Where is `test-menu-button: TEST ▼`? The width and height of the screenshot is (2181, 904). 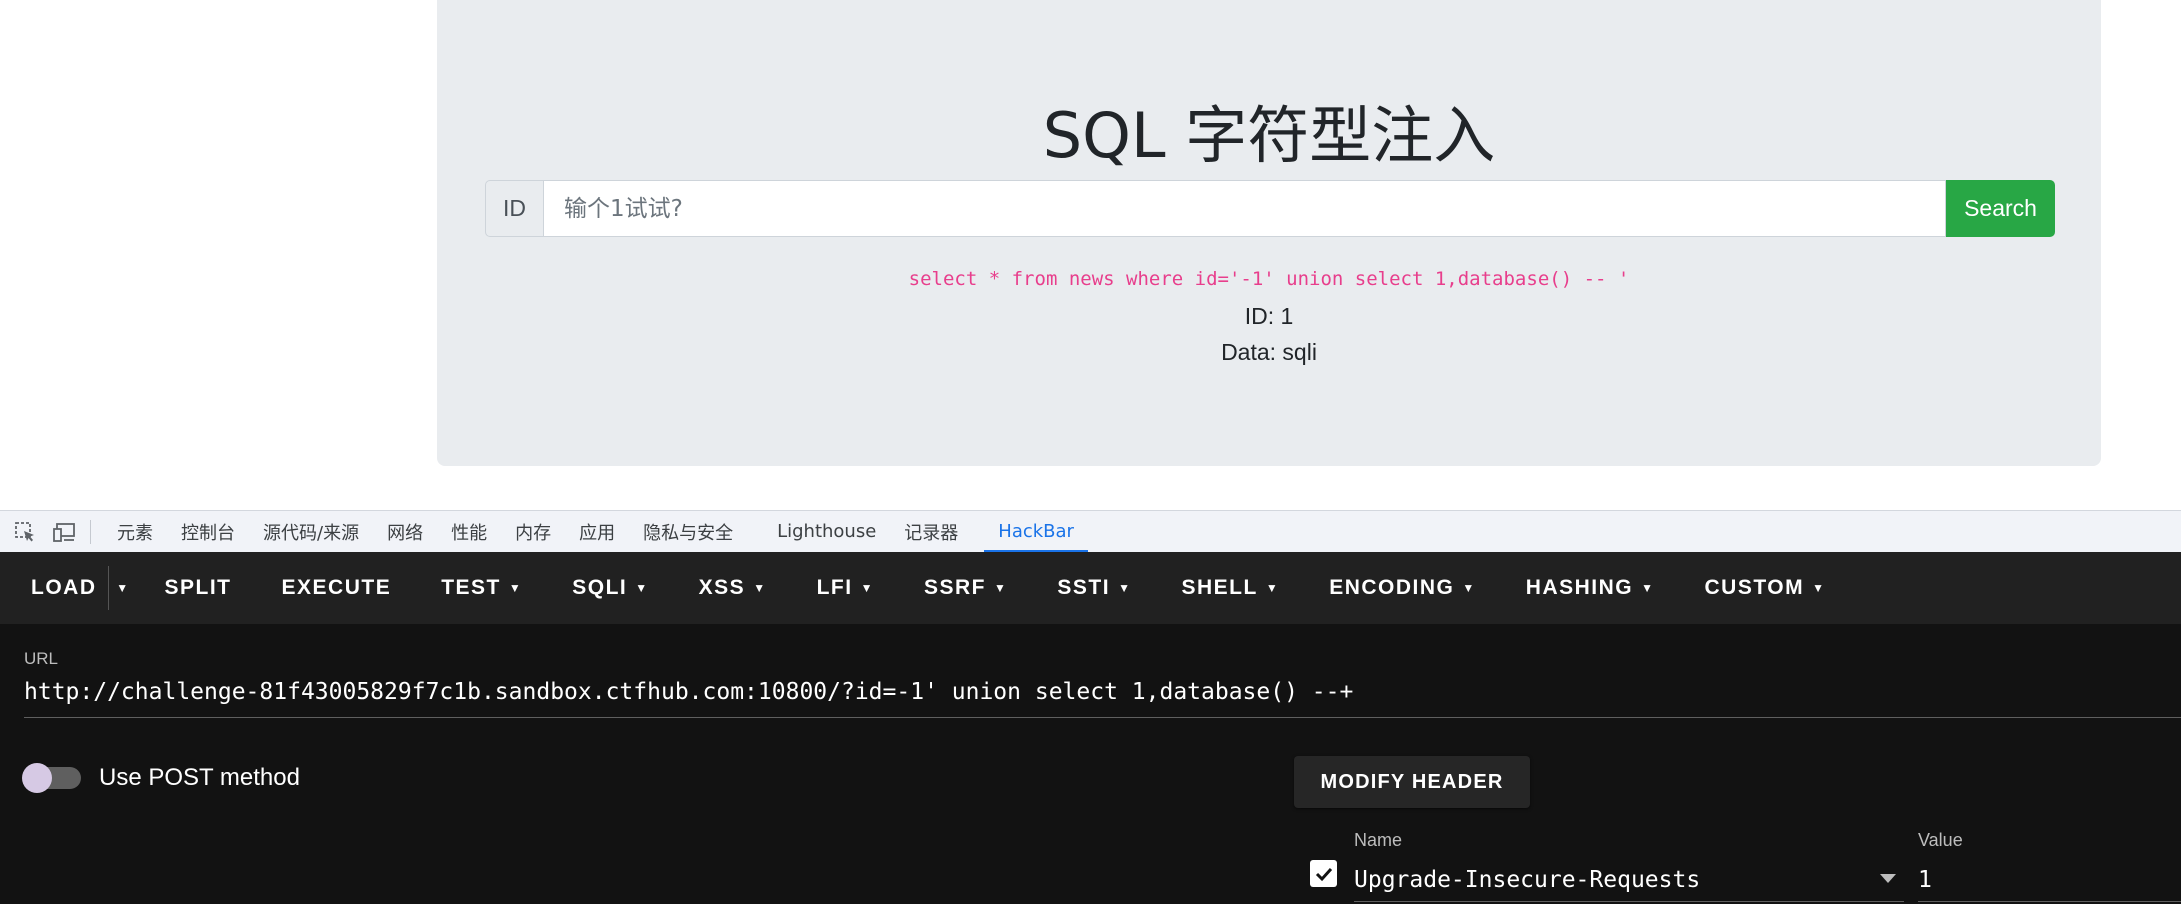 test-menu-button: TEST ▼ is located at coordinates (481, 588).